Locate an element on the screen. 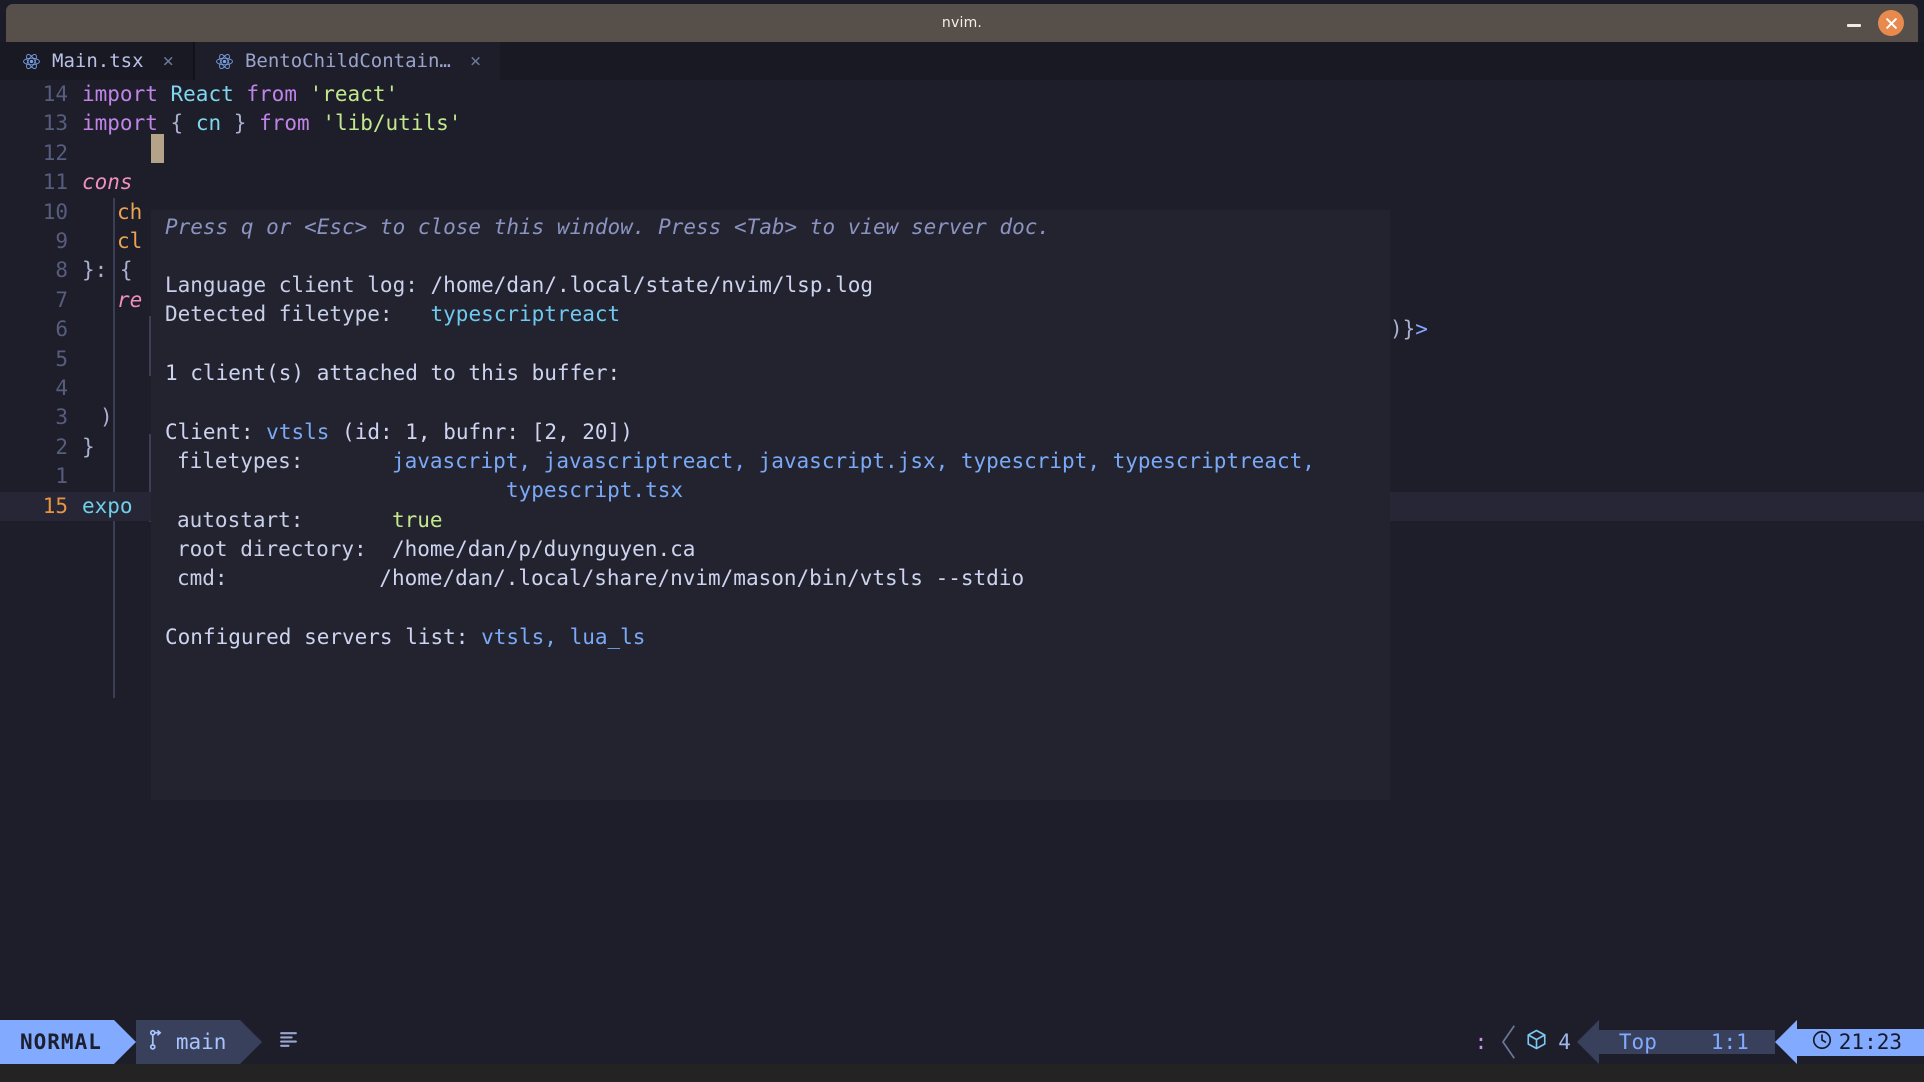  git-branch-icon is located at coordinates (156, 1042).